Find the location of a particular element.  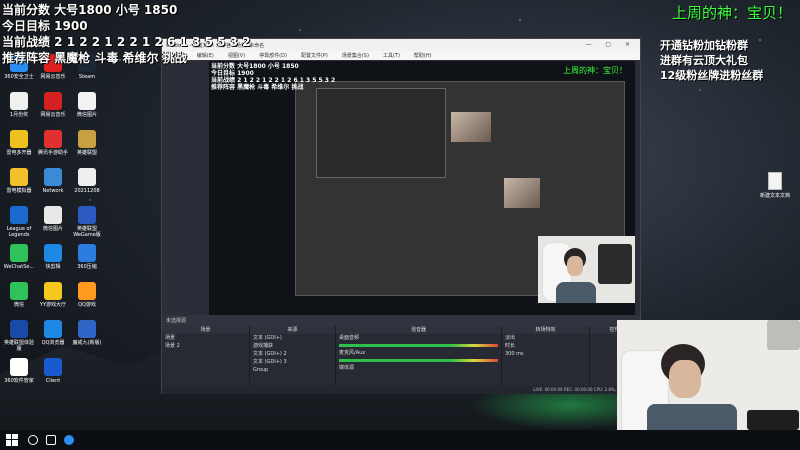

desktop-icon-label: QQ浏览器 is located at coordinates (53, 343).